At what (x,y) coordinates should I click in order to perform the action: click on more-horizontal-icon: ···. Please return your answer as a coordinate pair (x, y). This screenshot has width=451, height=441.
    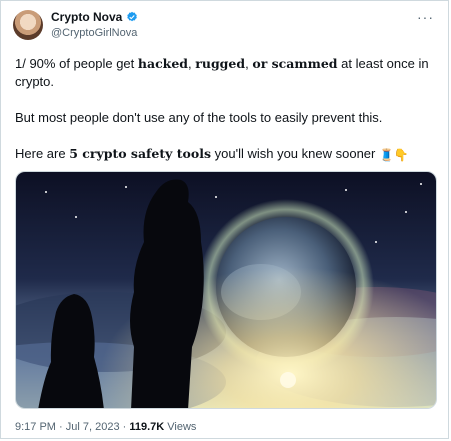
    Looking at the image, I should click on (425, 17).